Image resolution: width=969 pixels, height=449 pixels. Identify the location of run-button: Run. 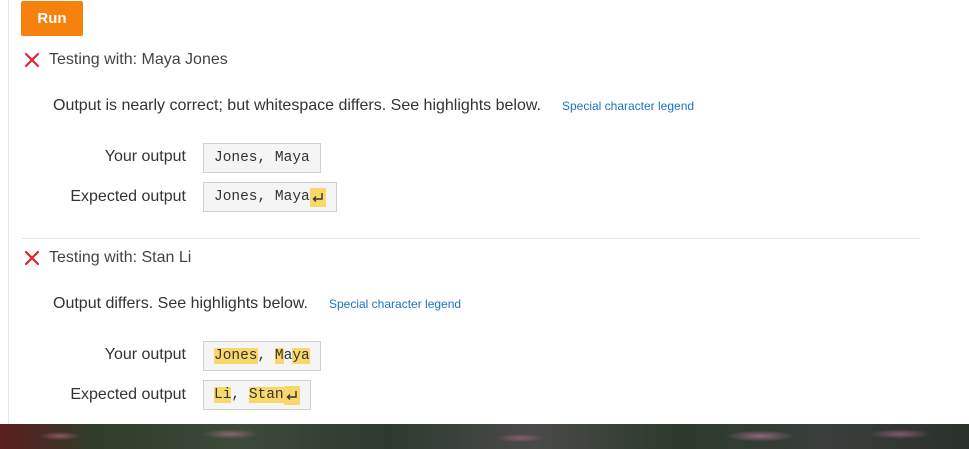
(52, 18).